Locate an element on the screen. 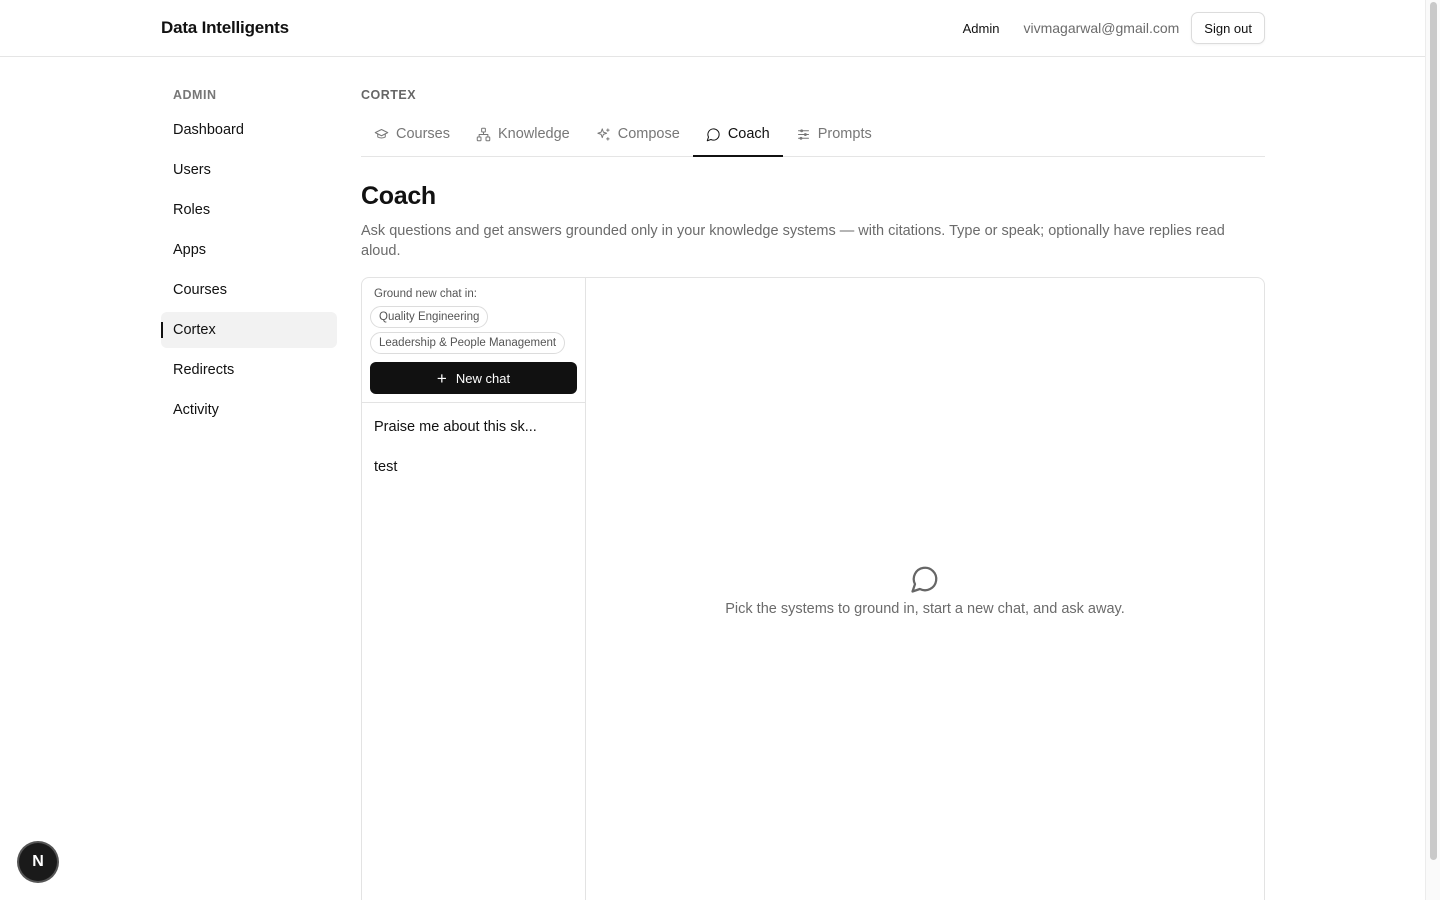  chat-history-list: Praise me about this sk... test is located at coordinates (473, 447).